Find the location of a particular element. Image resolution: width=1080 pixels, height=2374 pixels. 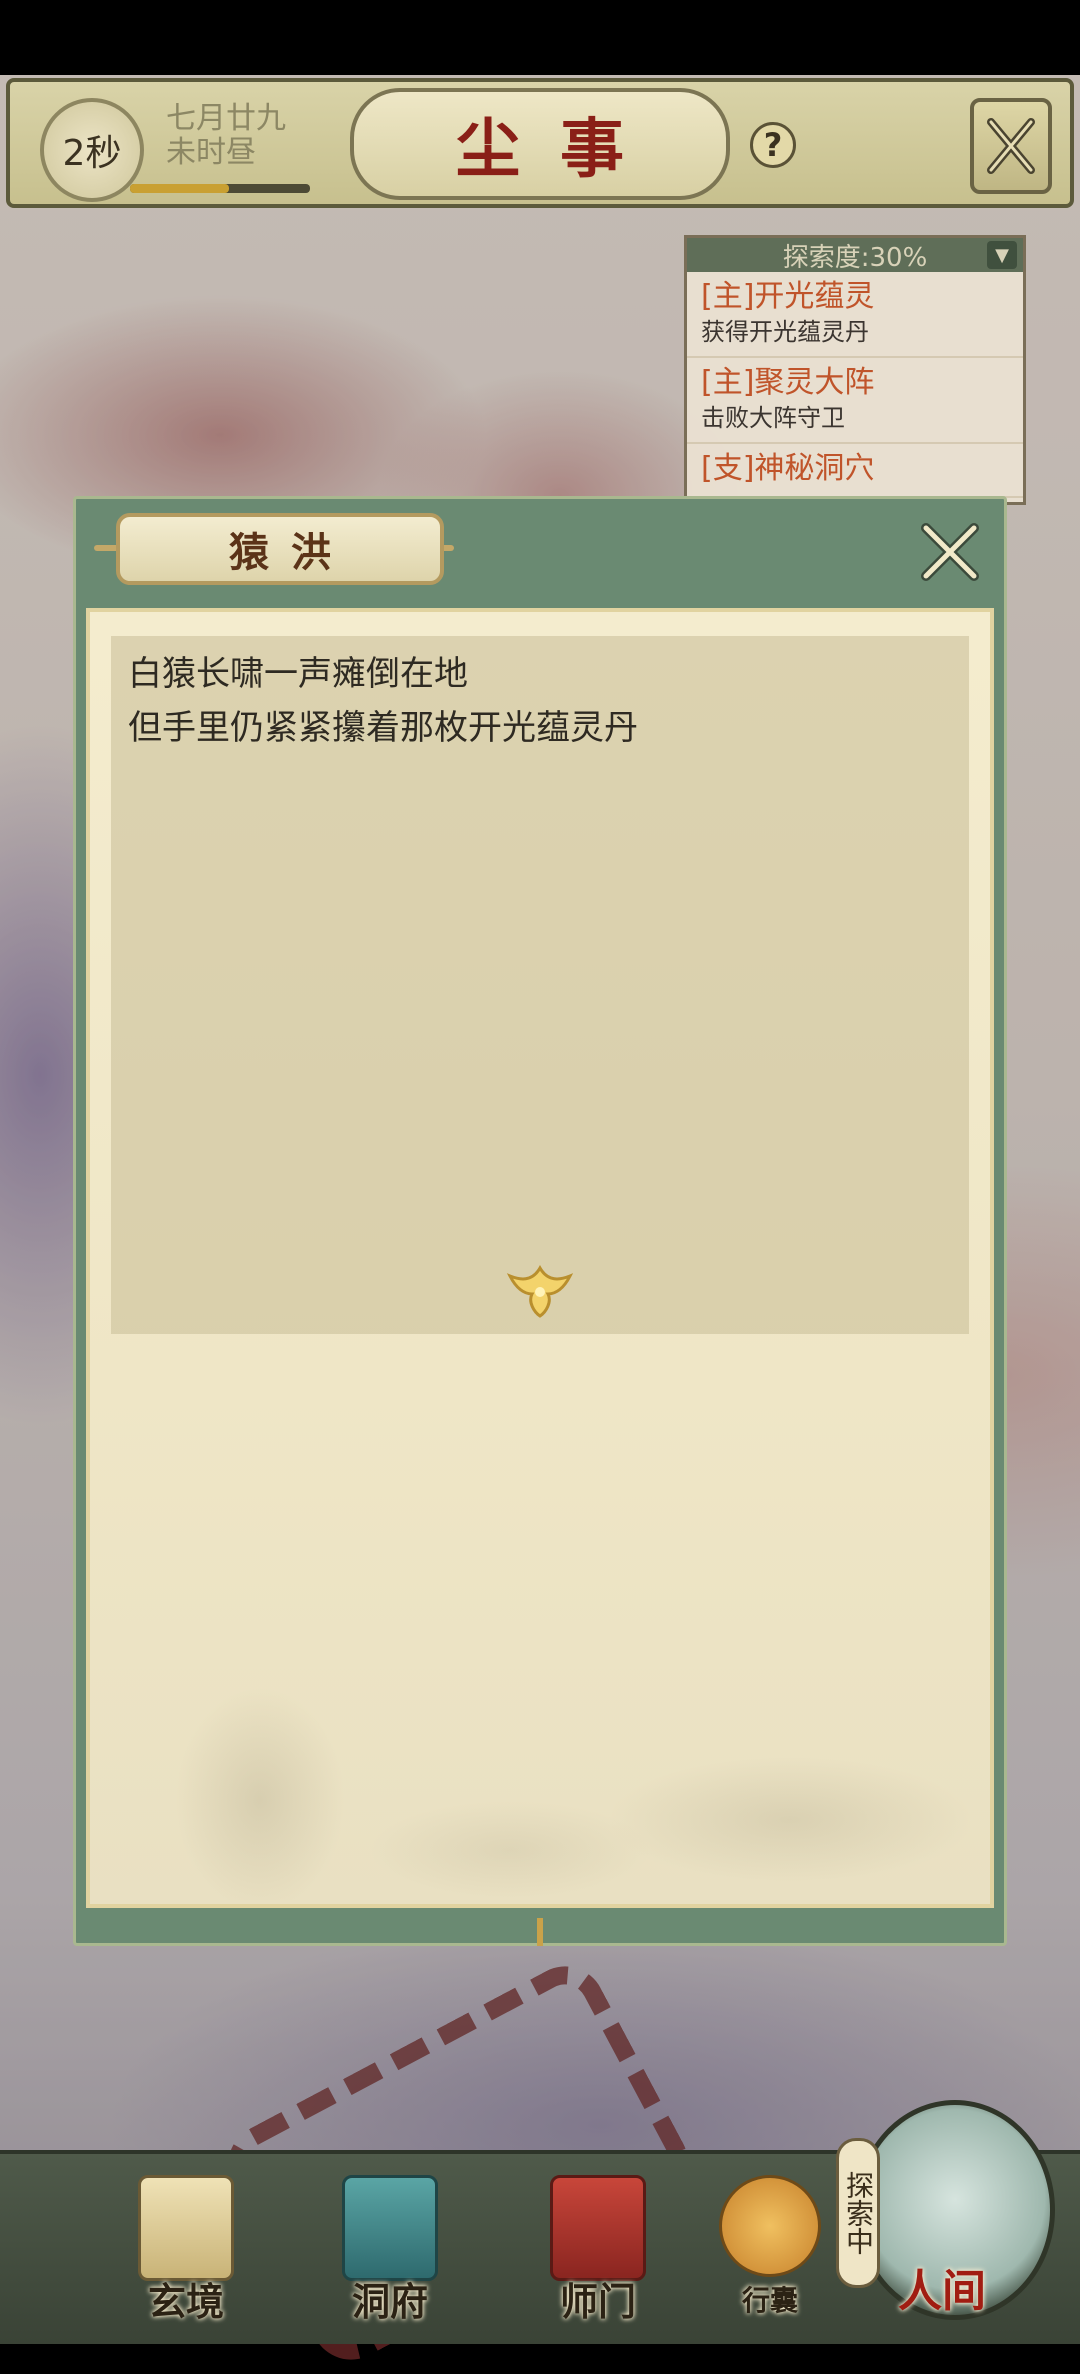

game-date: 七月廿九 未时昼 is located at coordinates (226, 136).